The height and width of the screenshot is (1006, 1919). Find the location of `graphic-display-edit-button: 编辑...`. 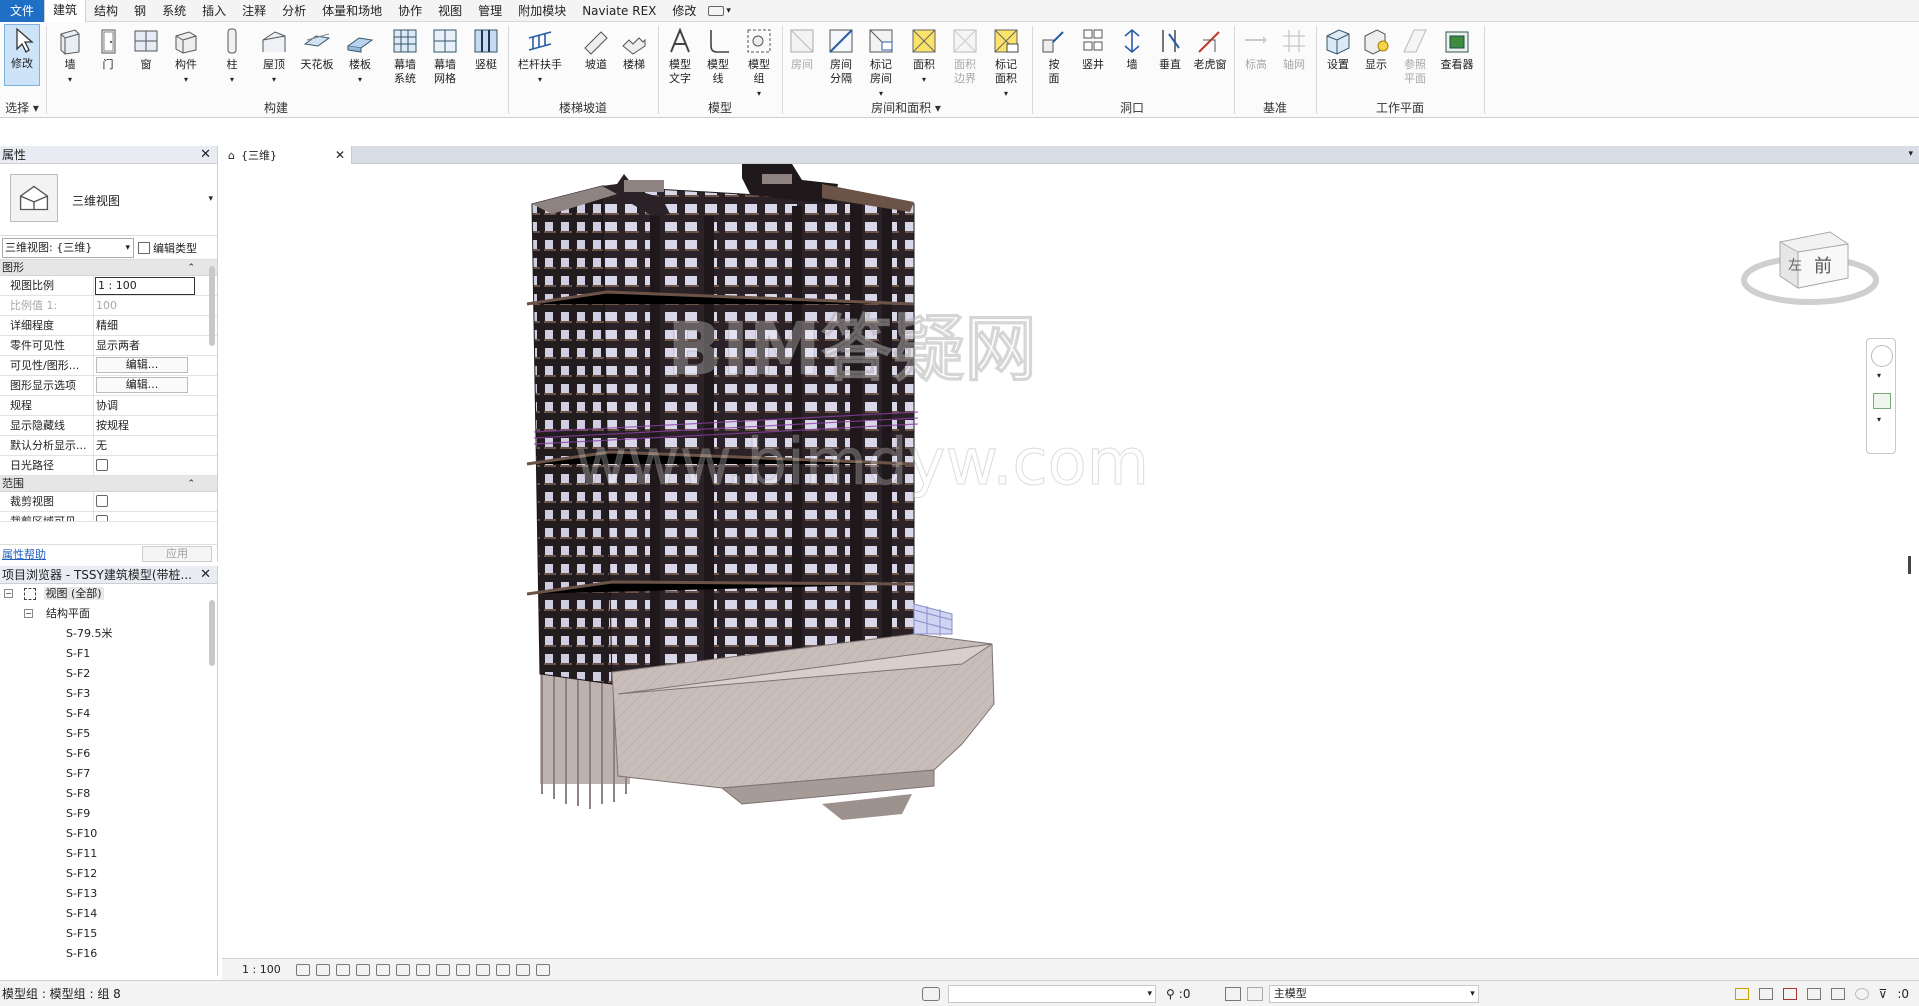

graphic-display-edit-button: 编辑... is located at coordinates (142, 385).